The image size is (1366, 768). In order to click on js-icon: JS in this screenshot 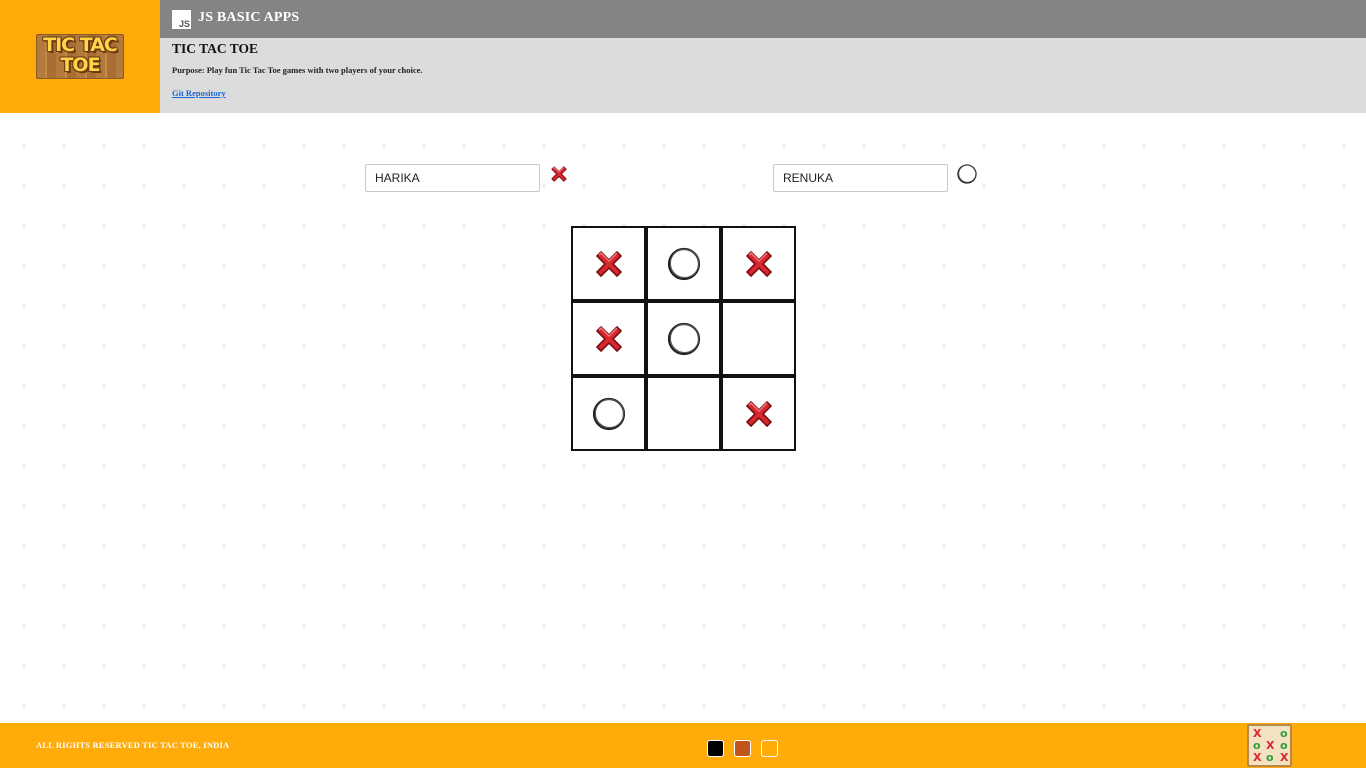, I will do `click(181, 19)`.